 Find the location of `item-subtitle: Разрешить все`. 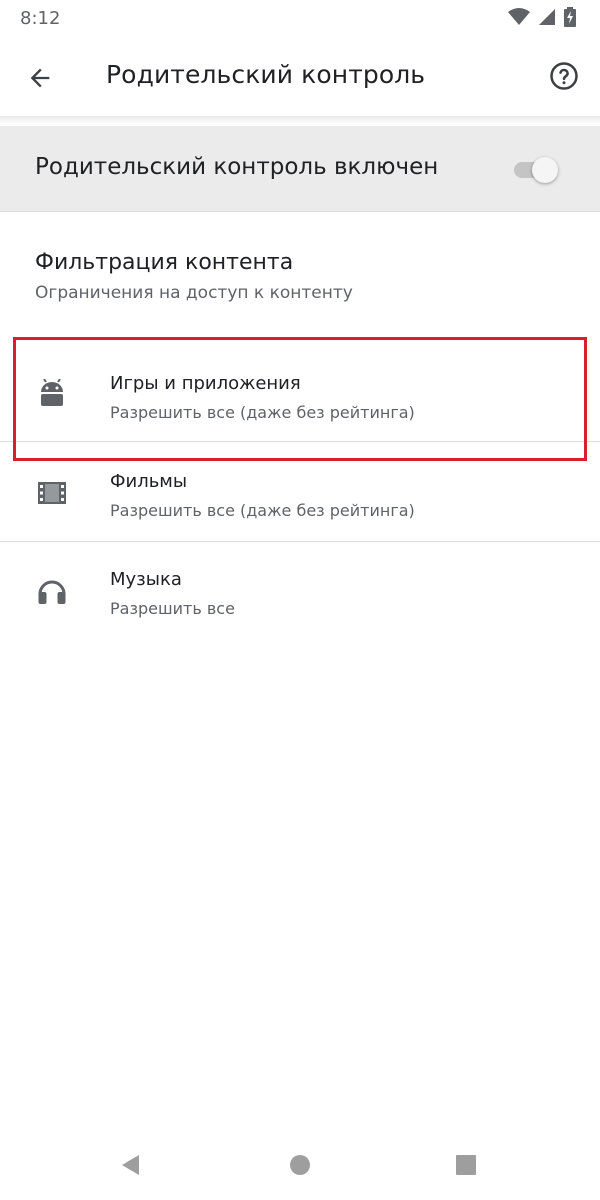

item-subtitle: Разрешить все is located at coordinates (172, 608).